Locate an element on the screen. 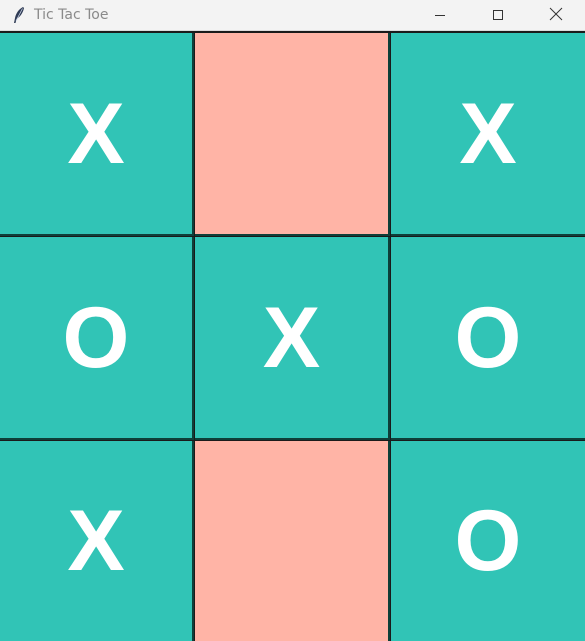 The width and height of the screenshot is (585, 641). board-cell-r0-c0: X is located at coordinates (97, 134).